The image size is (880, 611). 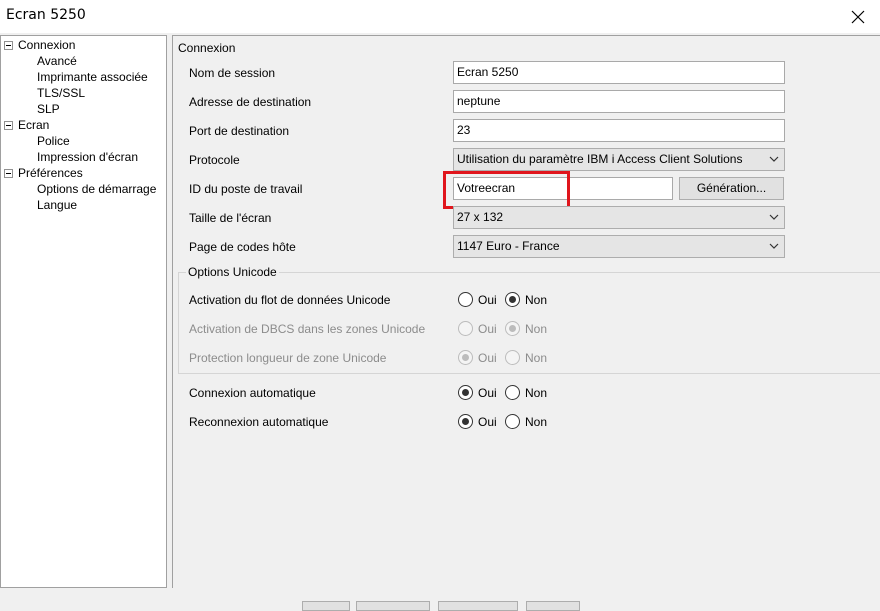 I want to click on auto-reconnect-yes-radio, so click(x=465, y=421).